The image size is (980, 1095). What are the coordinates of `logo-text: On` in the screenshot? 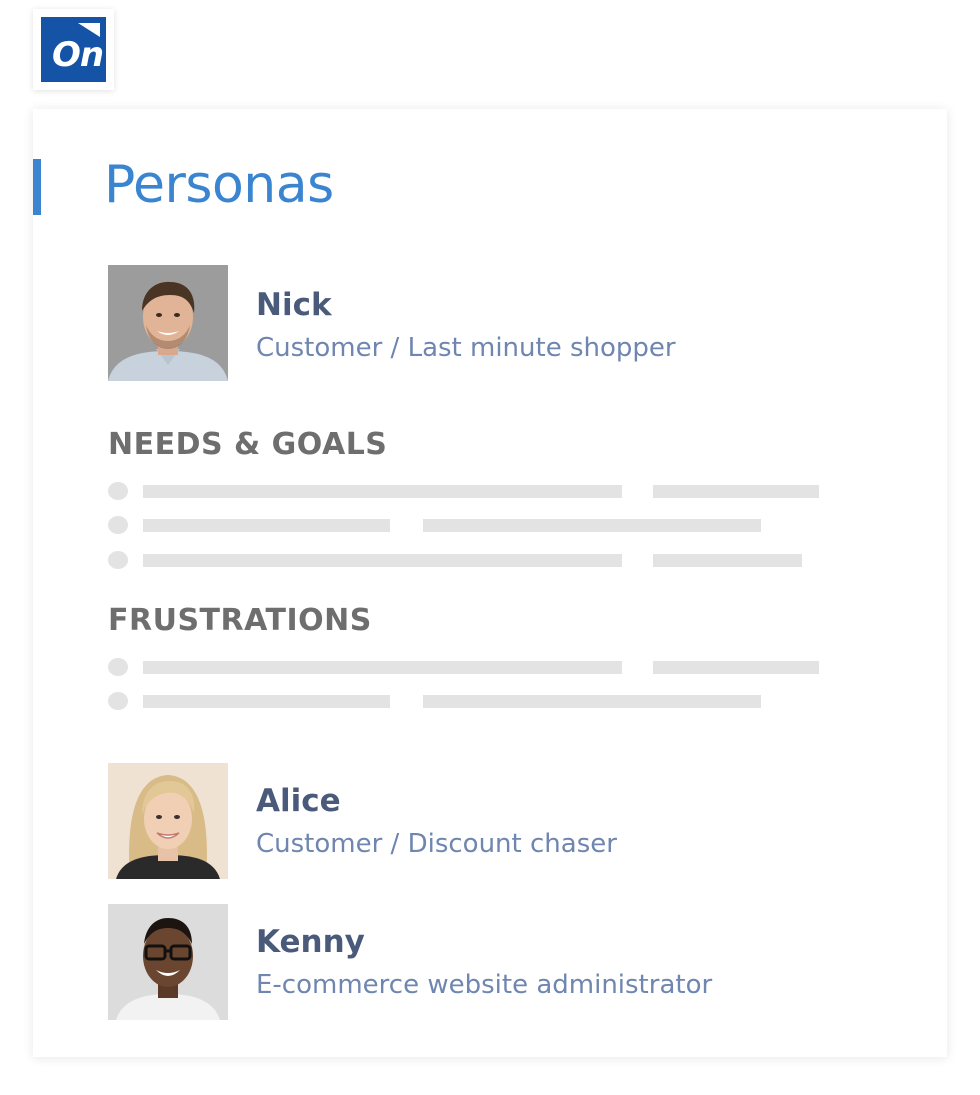 It's located at (78, 55).